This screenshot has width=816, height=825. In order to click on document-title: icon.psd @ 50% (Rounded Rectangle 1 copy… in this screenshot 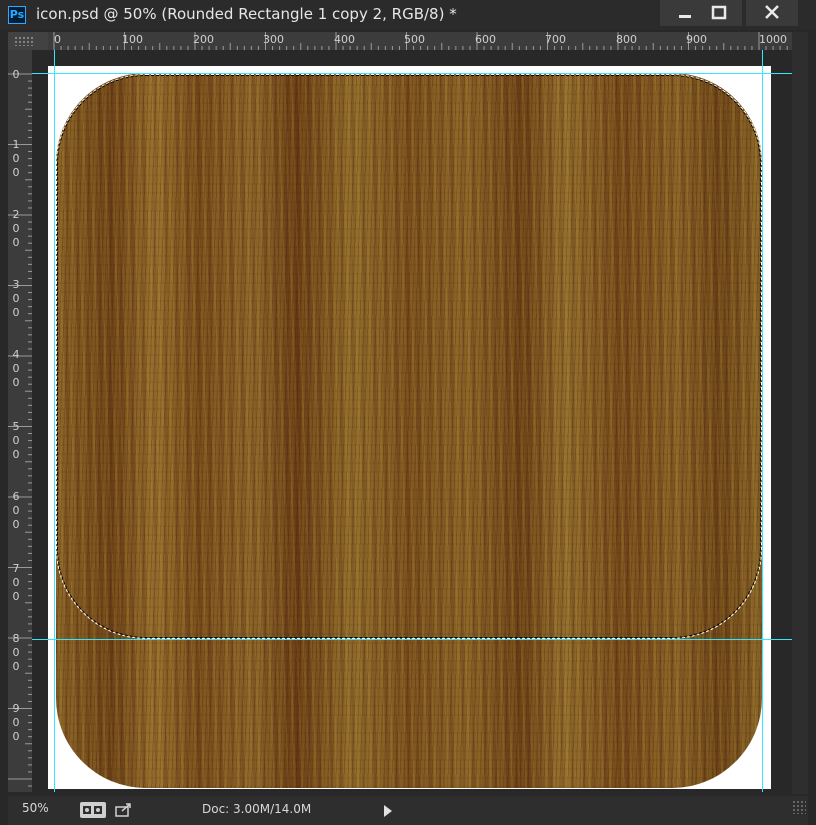, I will do `click(246, 14)`.